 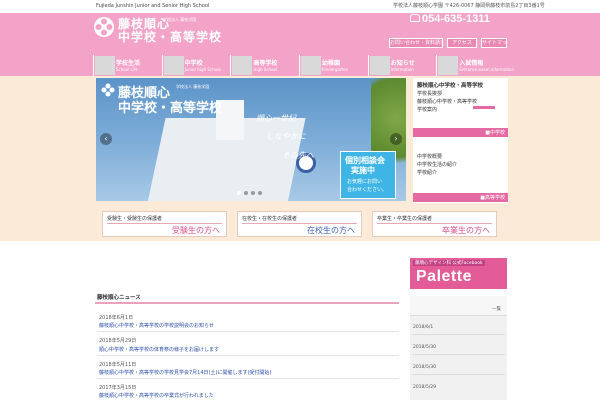 I want to click on portal-alumni: 卒業生・卒業生の保護者 卒業生の方へ, so click(x=434, y=224).